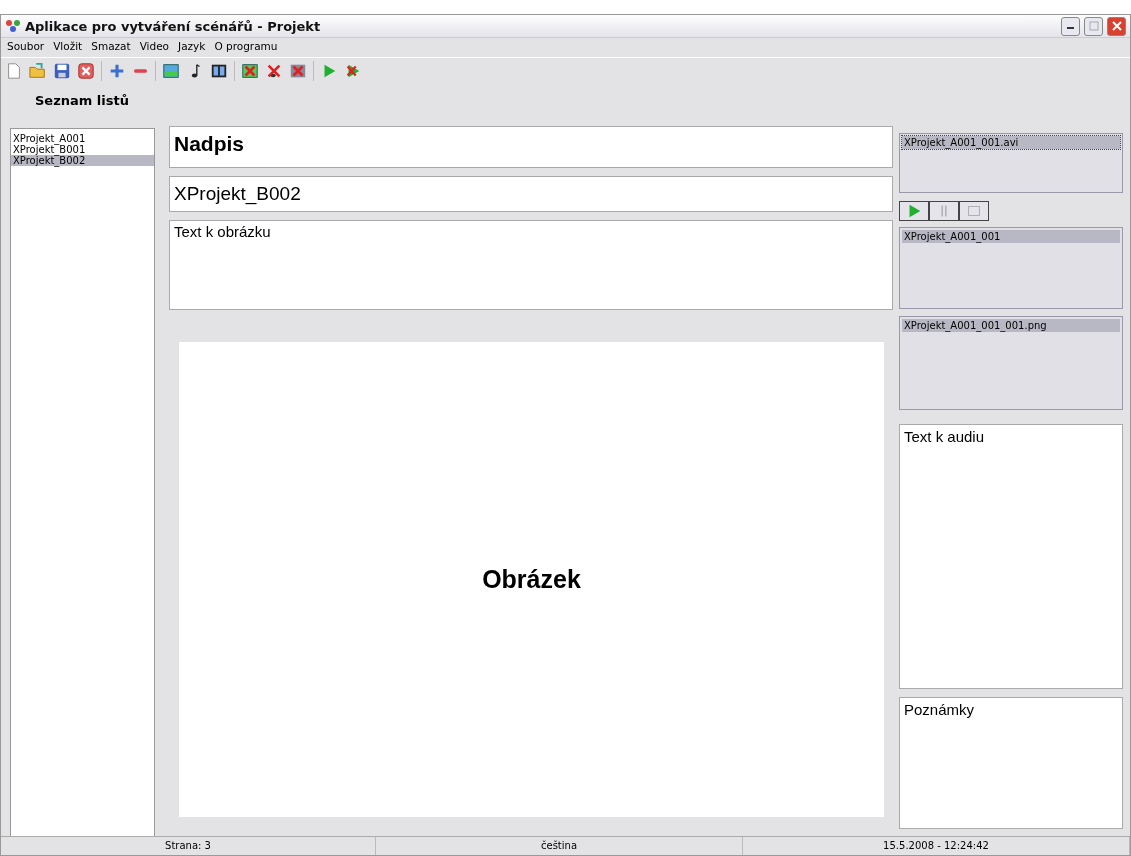 The image size is (1131, 856). I want to click on list-item: XProjekt_A001_001.avi, so click(1011, 142).